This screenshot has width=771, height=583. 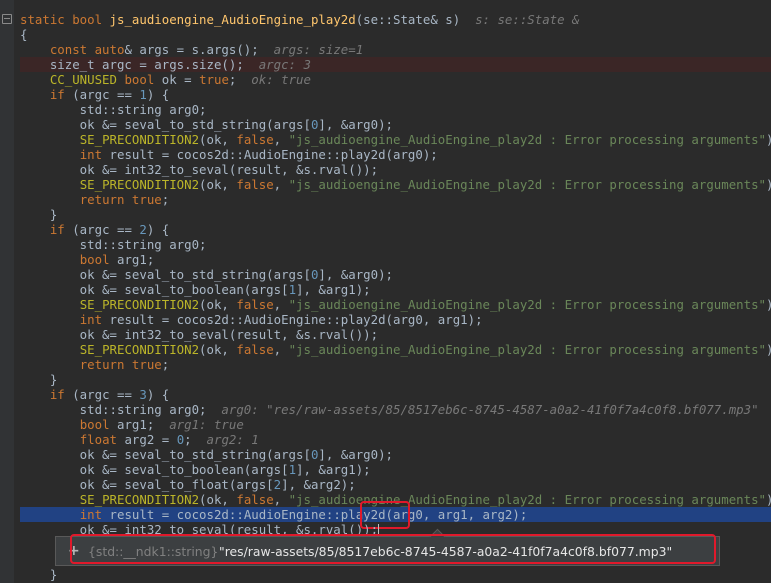 What do you see at coordinates (161, 424) in the screenshot?
I see `code-line: bool arg1; arg1: true` at bounding box center [161, 424].